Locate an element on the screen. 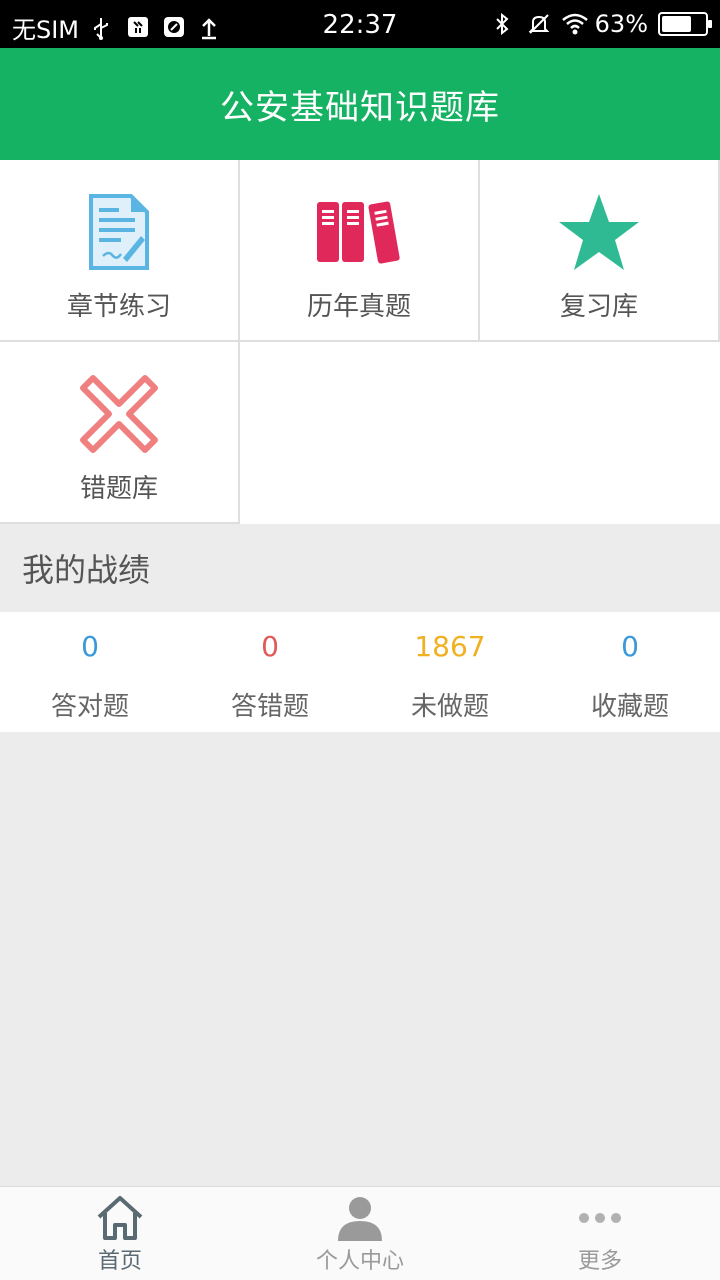 This screenshot has width=720, height=1280. stats-panel: 0 答对题 0 答错题 1867 未做题 0 收藏题 is located at coordinates (360, 672).